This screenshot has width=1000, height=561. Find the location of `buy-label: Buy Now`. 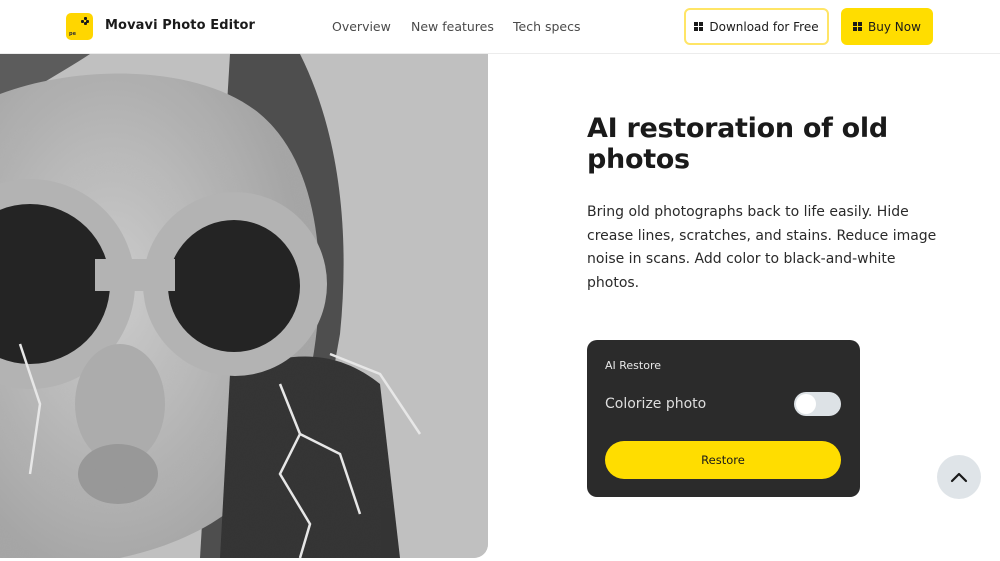

buy-label: Buy Now is located at coordinates (894, 26).